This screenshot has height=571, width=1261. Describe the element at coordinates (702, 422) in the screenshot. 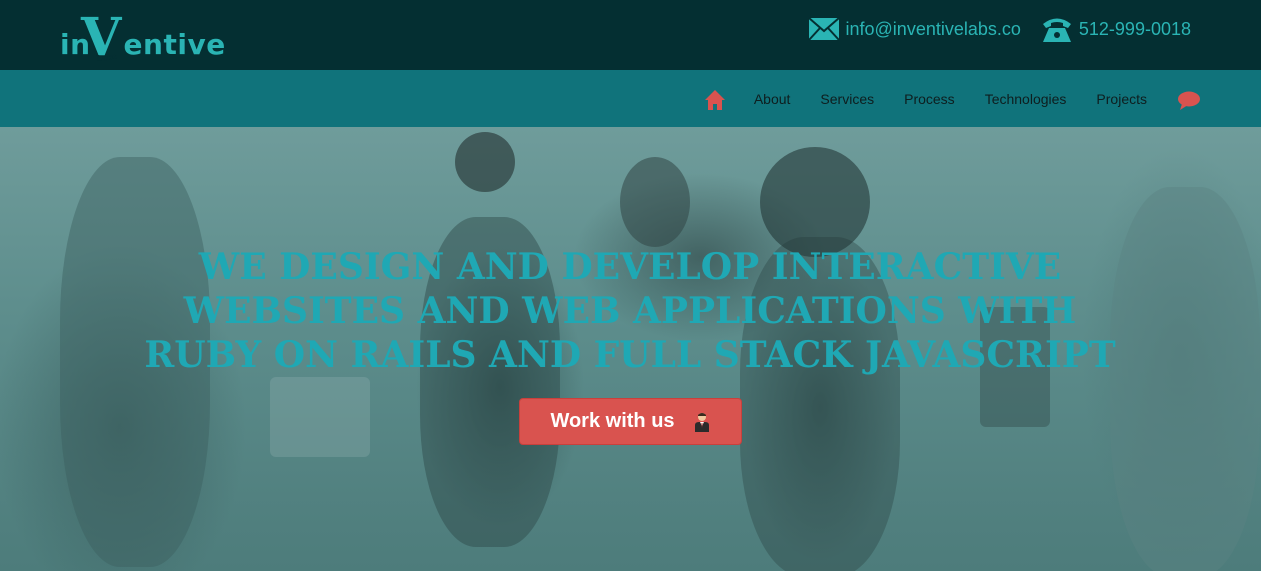

I see `businessman-icon` at that location.